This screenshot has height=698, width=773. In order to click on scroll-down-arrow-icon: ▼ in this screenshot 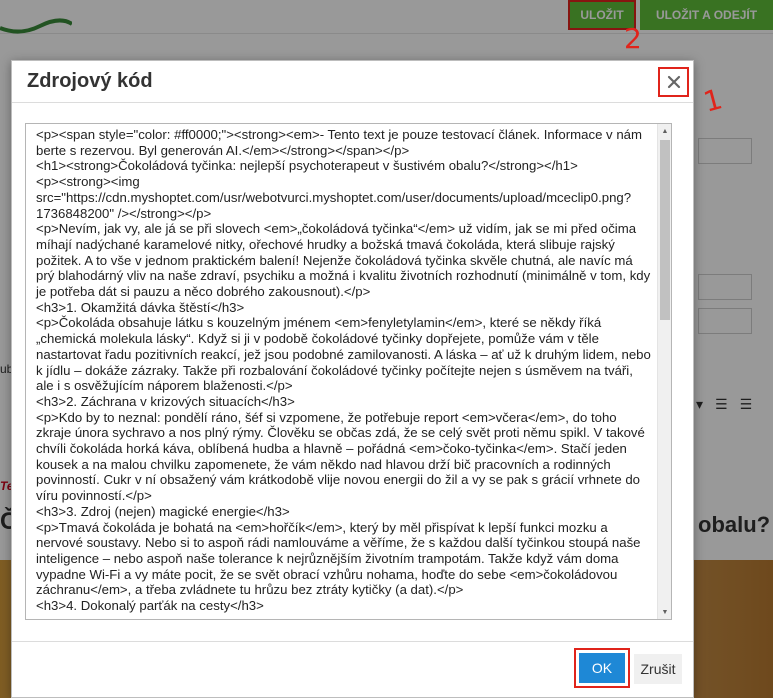, I will do `click(664, 612)`.